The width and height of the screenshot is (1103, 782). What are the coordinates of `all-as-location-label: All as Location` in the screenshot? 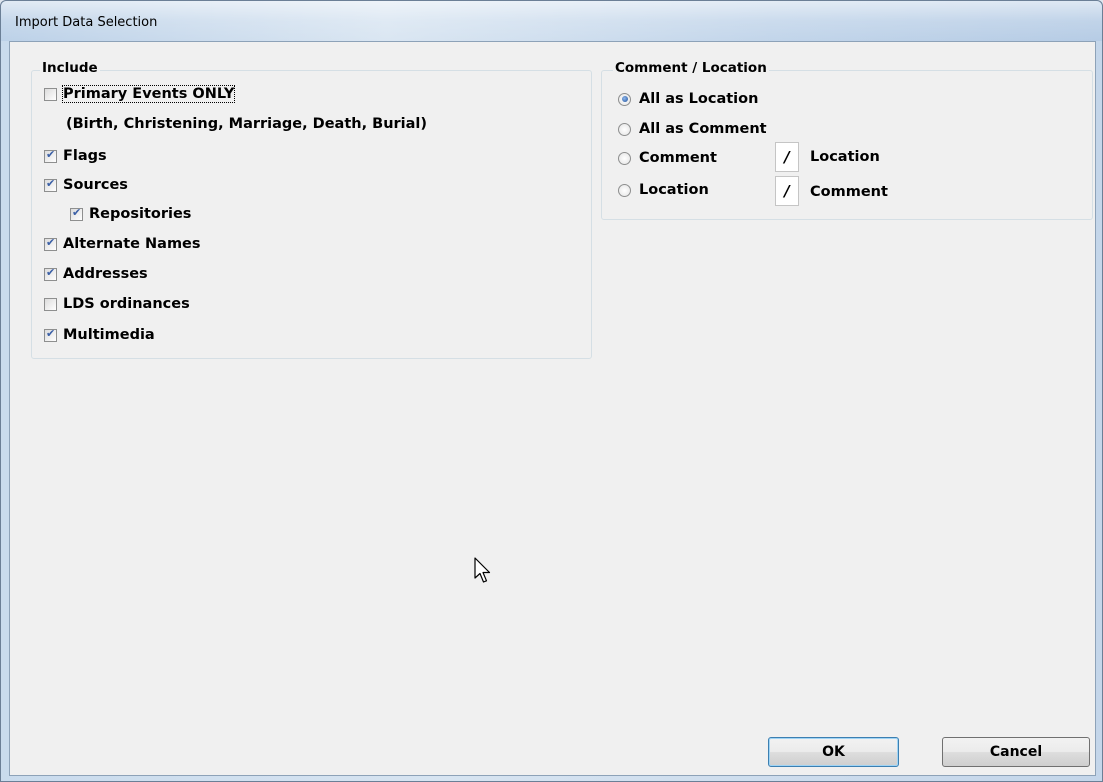 It's located at (699, 99).